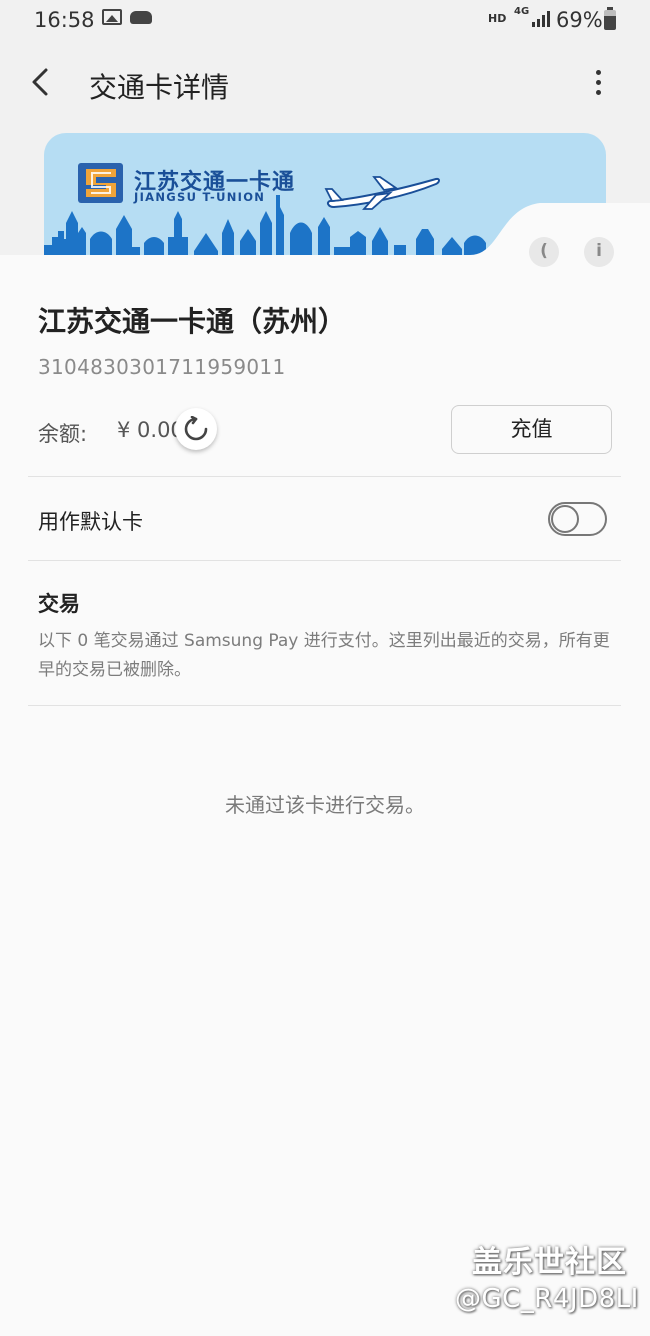 This screenshot has width=650, height=1336. Describe the element at coordinates (549, 1262) in the screenshot. I see `watermark-title: 盖乐世社区` at that location.